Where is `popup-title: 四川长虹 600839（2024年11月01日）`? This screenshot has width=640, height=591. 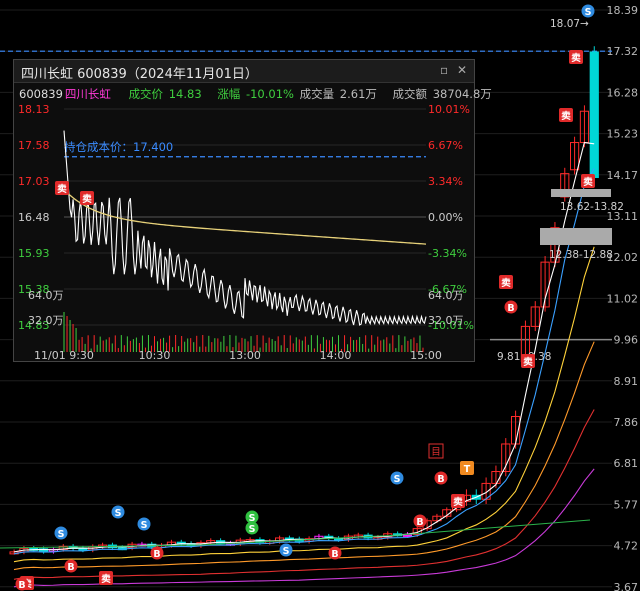
popup-title: 四川长虹 600839（2024年11月01日） is located at coordinates (139, 74).